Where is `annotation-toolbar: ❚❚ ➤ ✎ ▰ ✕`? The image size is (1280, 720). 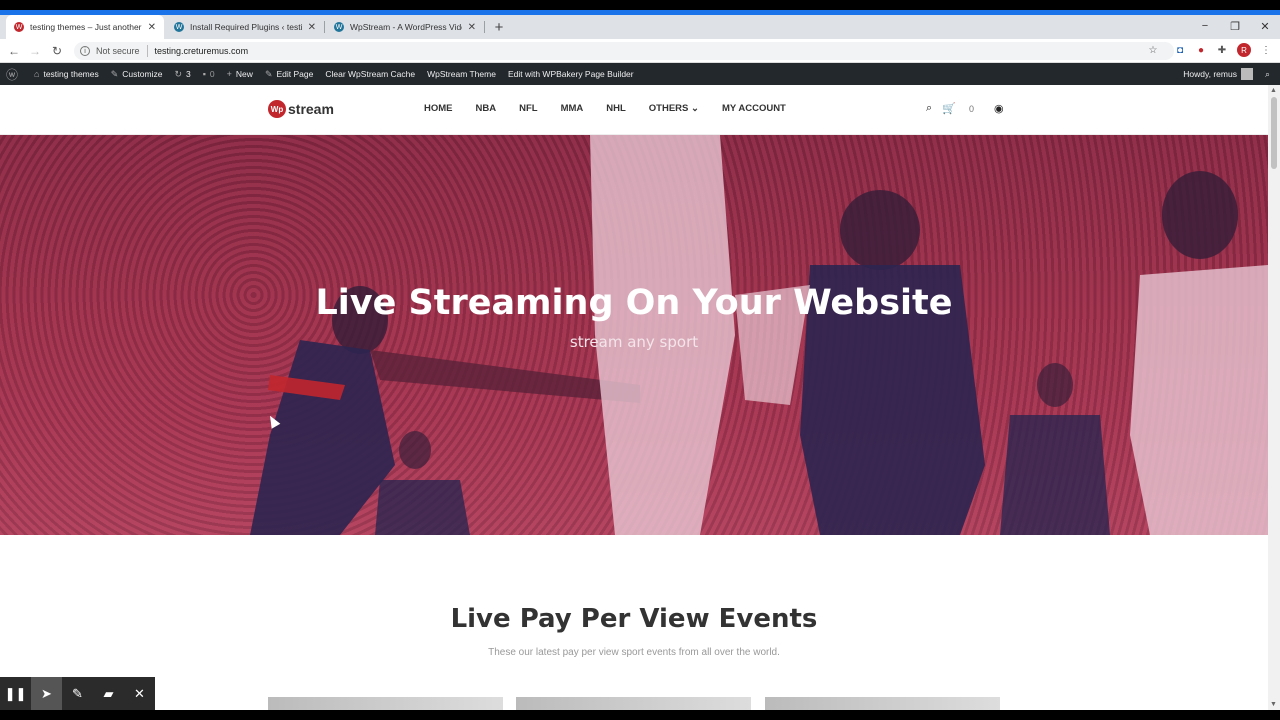 annotation-toolbar: ❚❚ ➤ ✎ ▰ ✕ is located at coordinates (77, 693).